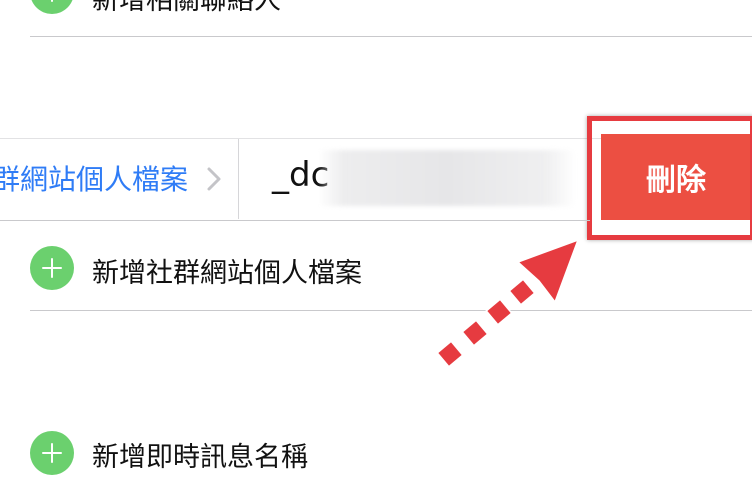  Describe the element at coordinates (94, 178) in the screenshot. I see `social-profile-type-label: 群網站個人檔案` at that location.